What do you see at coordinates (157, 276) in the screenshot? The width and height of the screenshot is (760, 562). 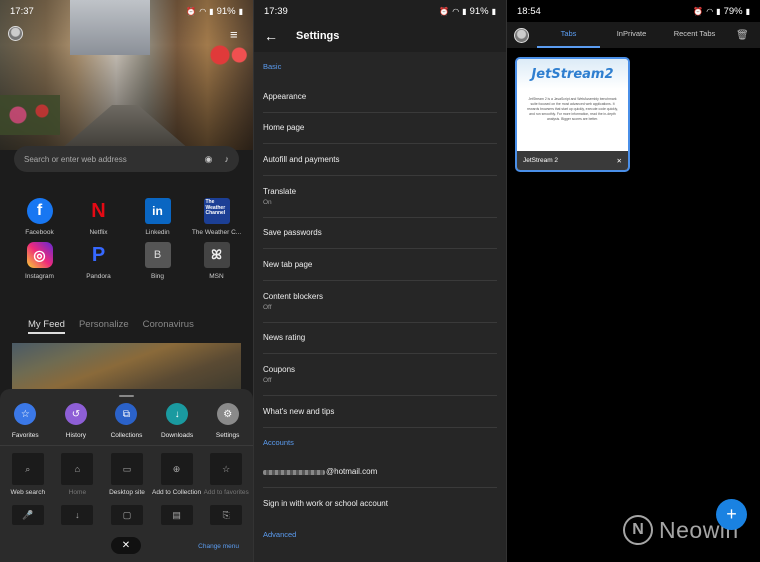 I see `site-label: Bing` at bounding box center [157, 276].